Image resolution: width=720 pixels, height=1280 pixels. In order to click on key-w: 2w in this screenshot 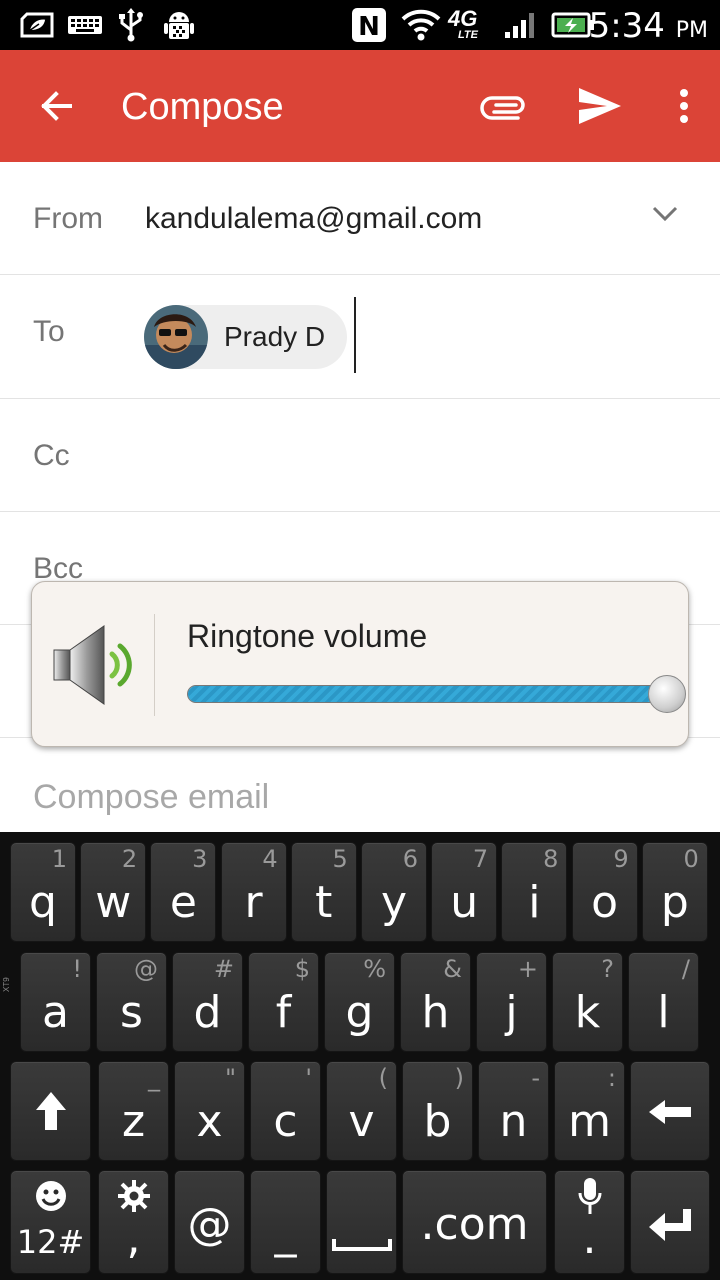, I will do `click(113, 892)`.